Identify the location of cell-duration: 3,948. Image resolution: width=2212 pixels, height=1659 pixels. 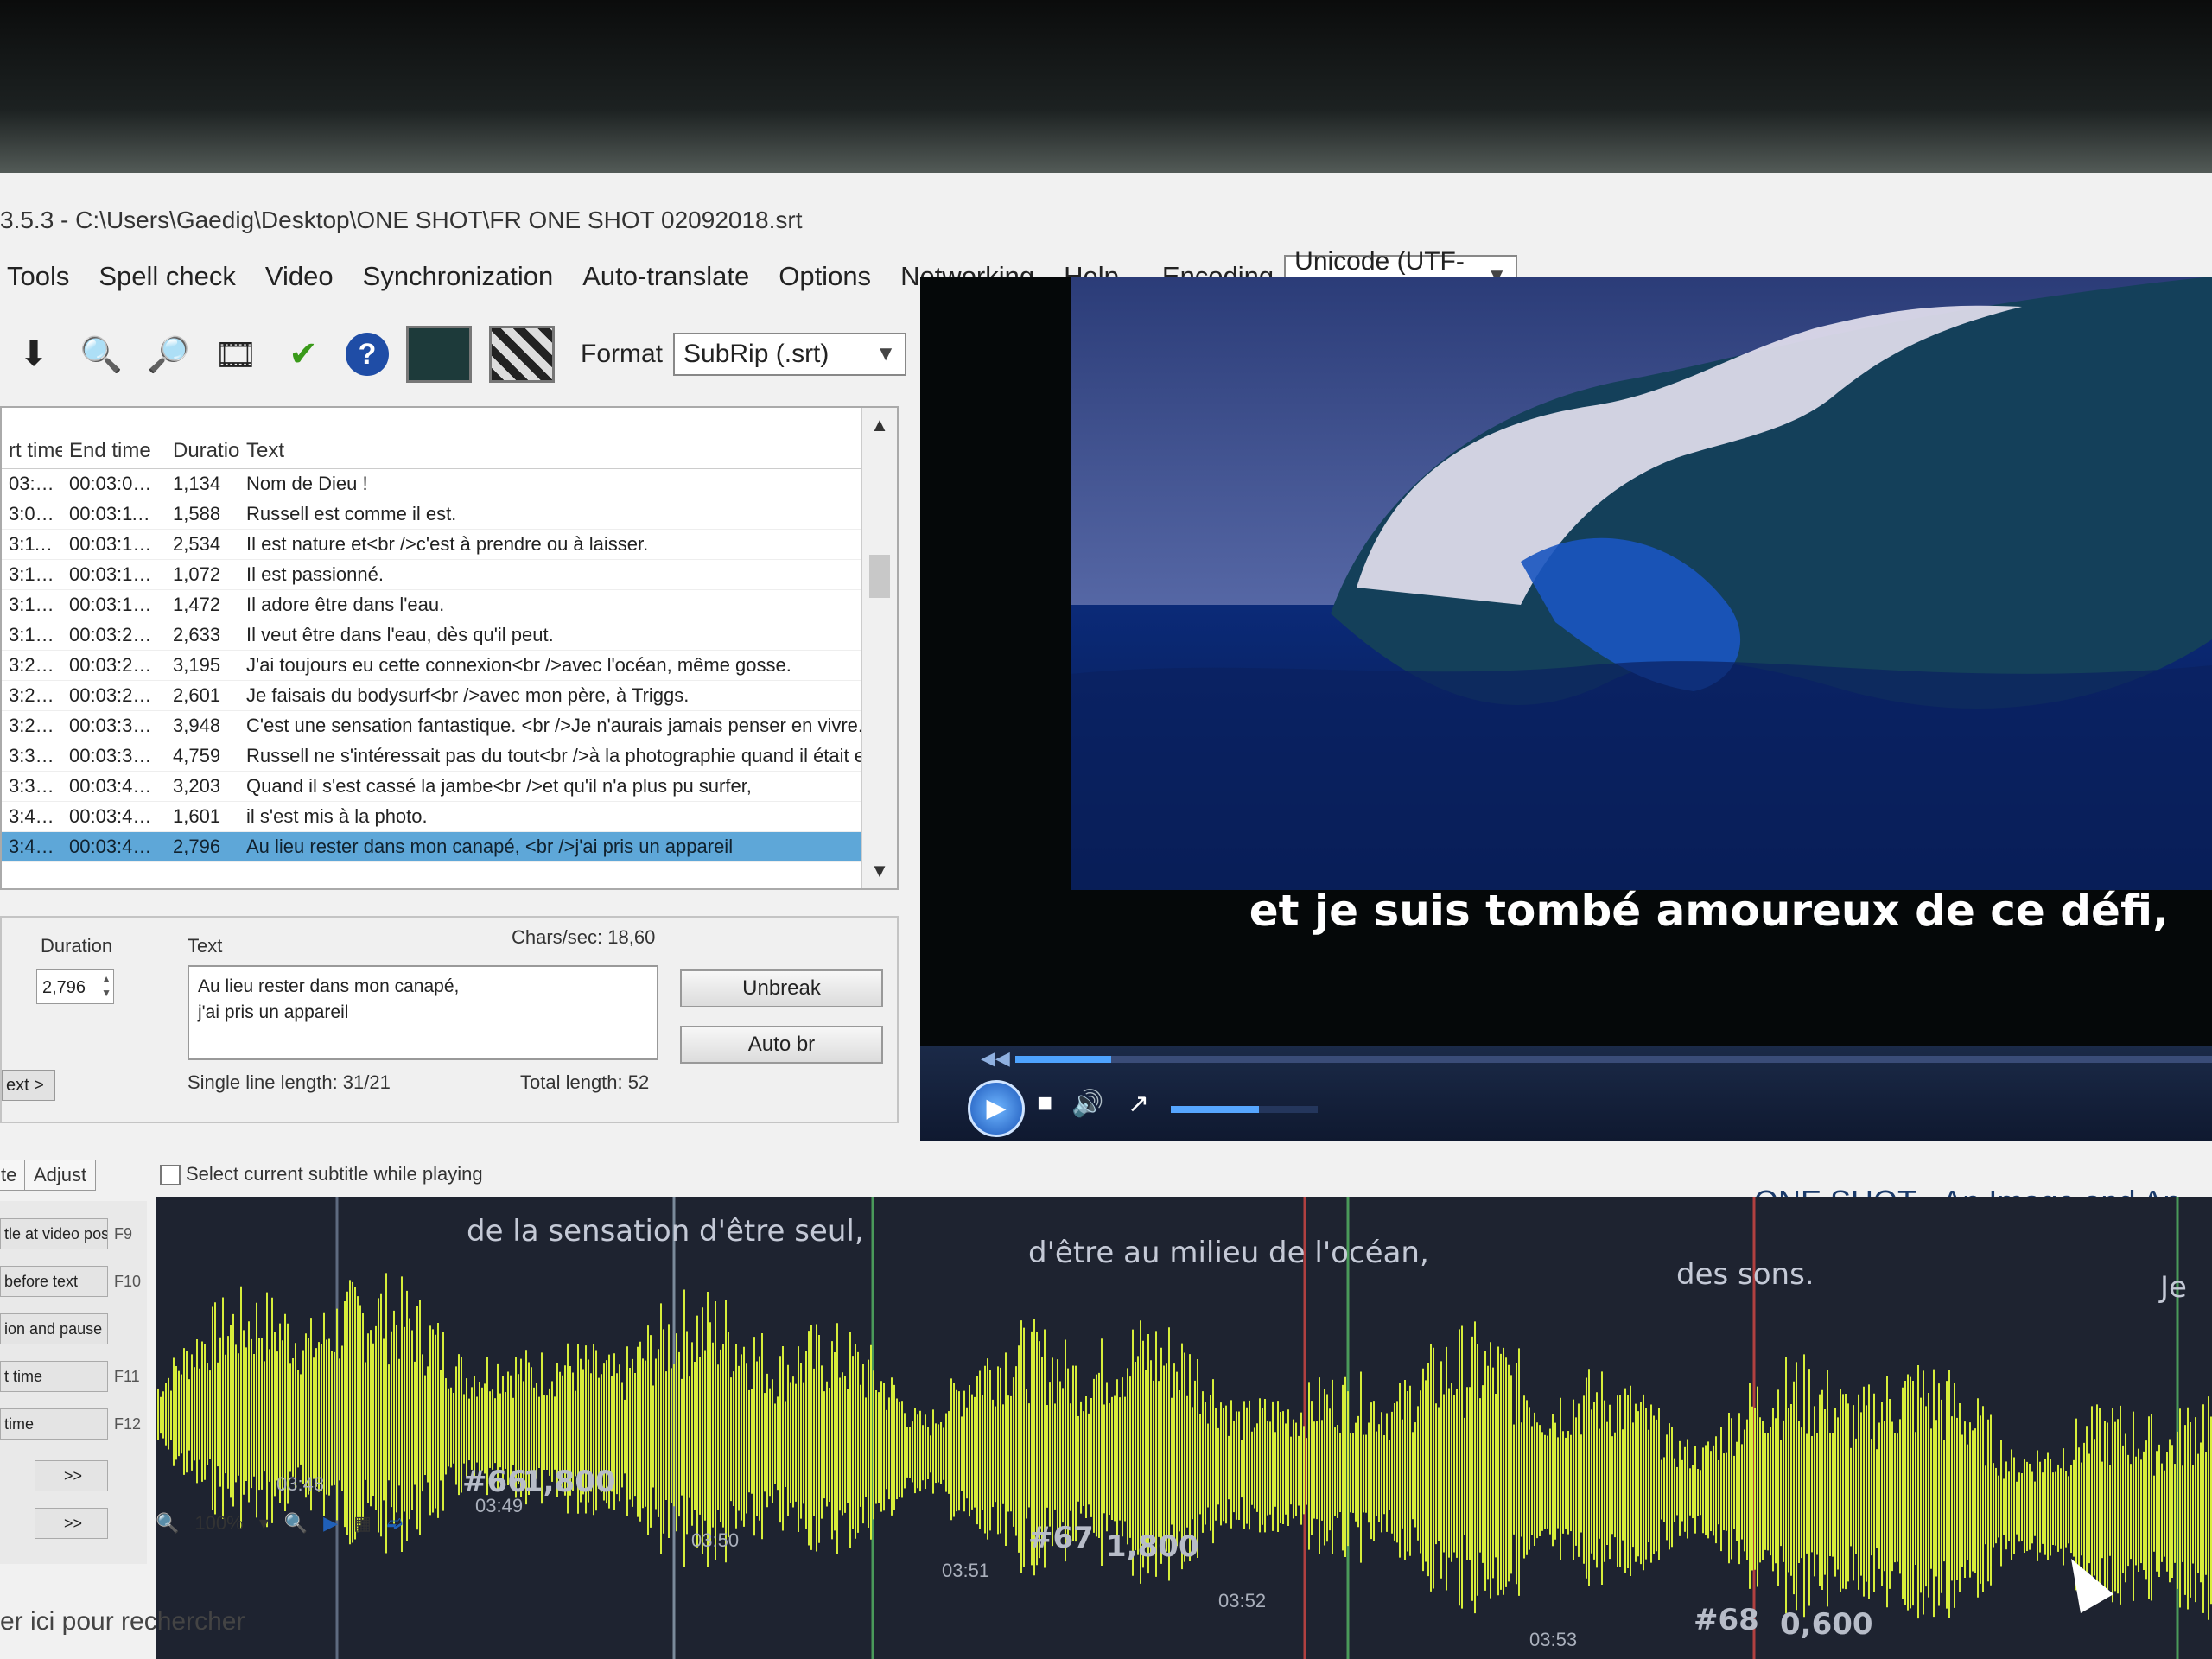
(197, 725).